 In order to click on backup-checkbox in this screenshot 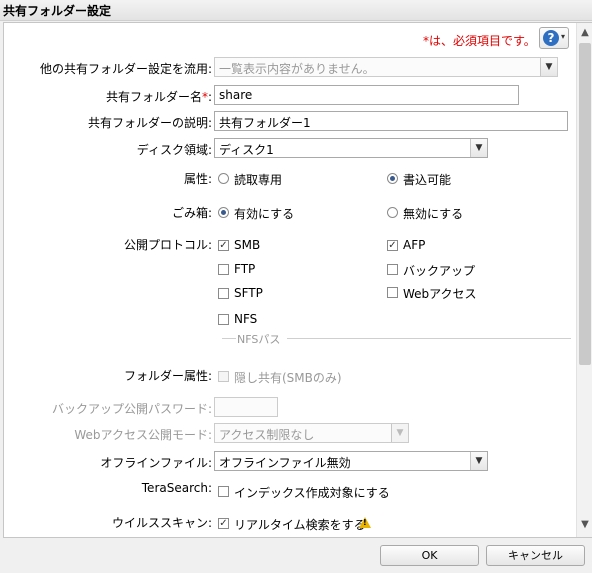, I will do `click(392, 269)`.